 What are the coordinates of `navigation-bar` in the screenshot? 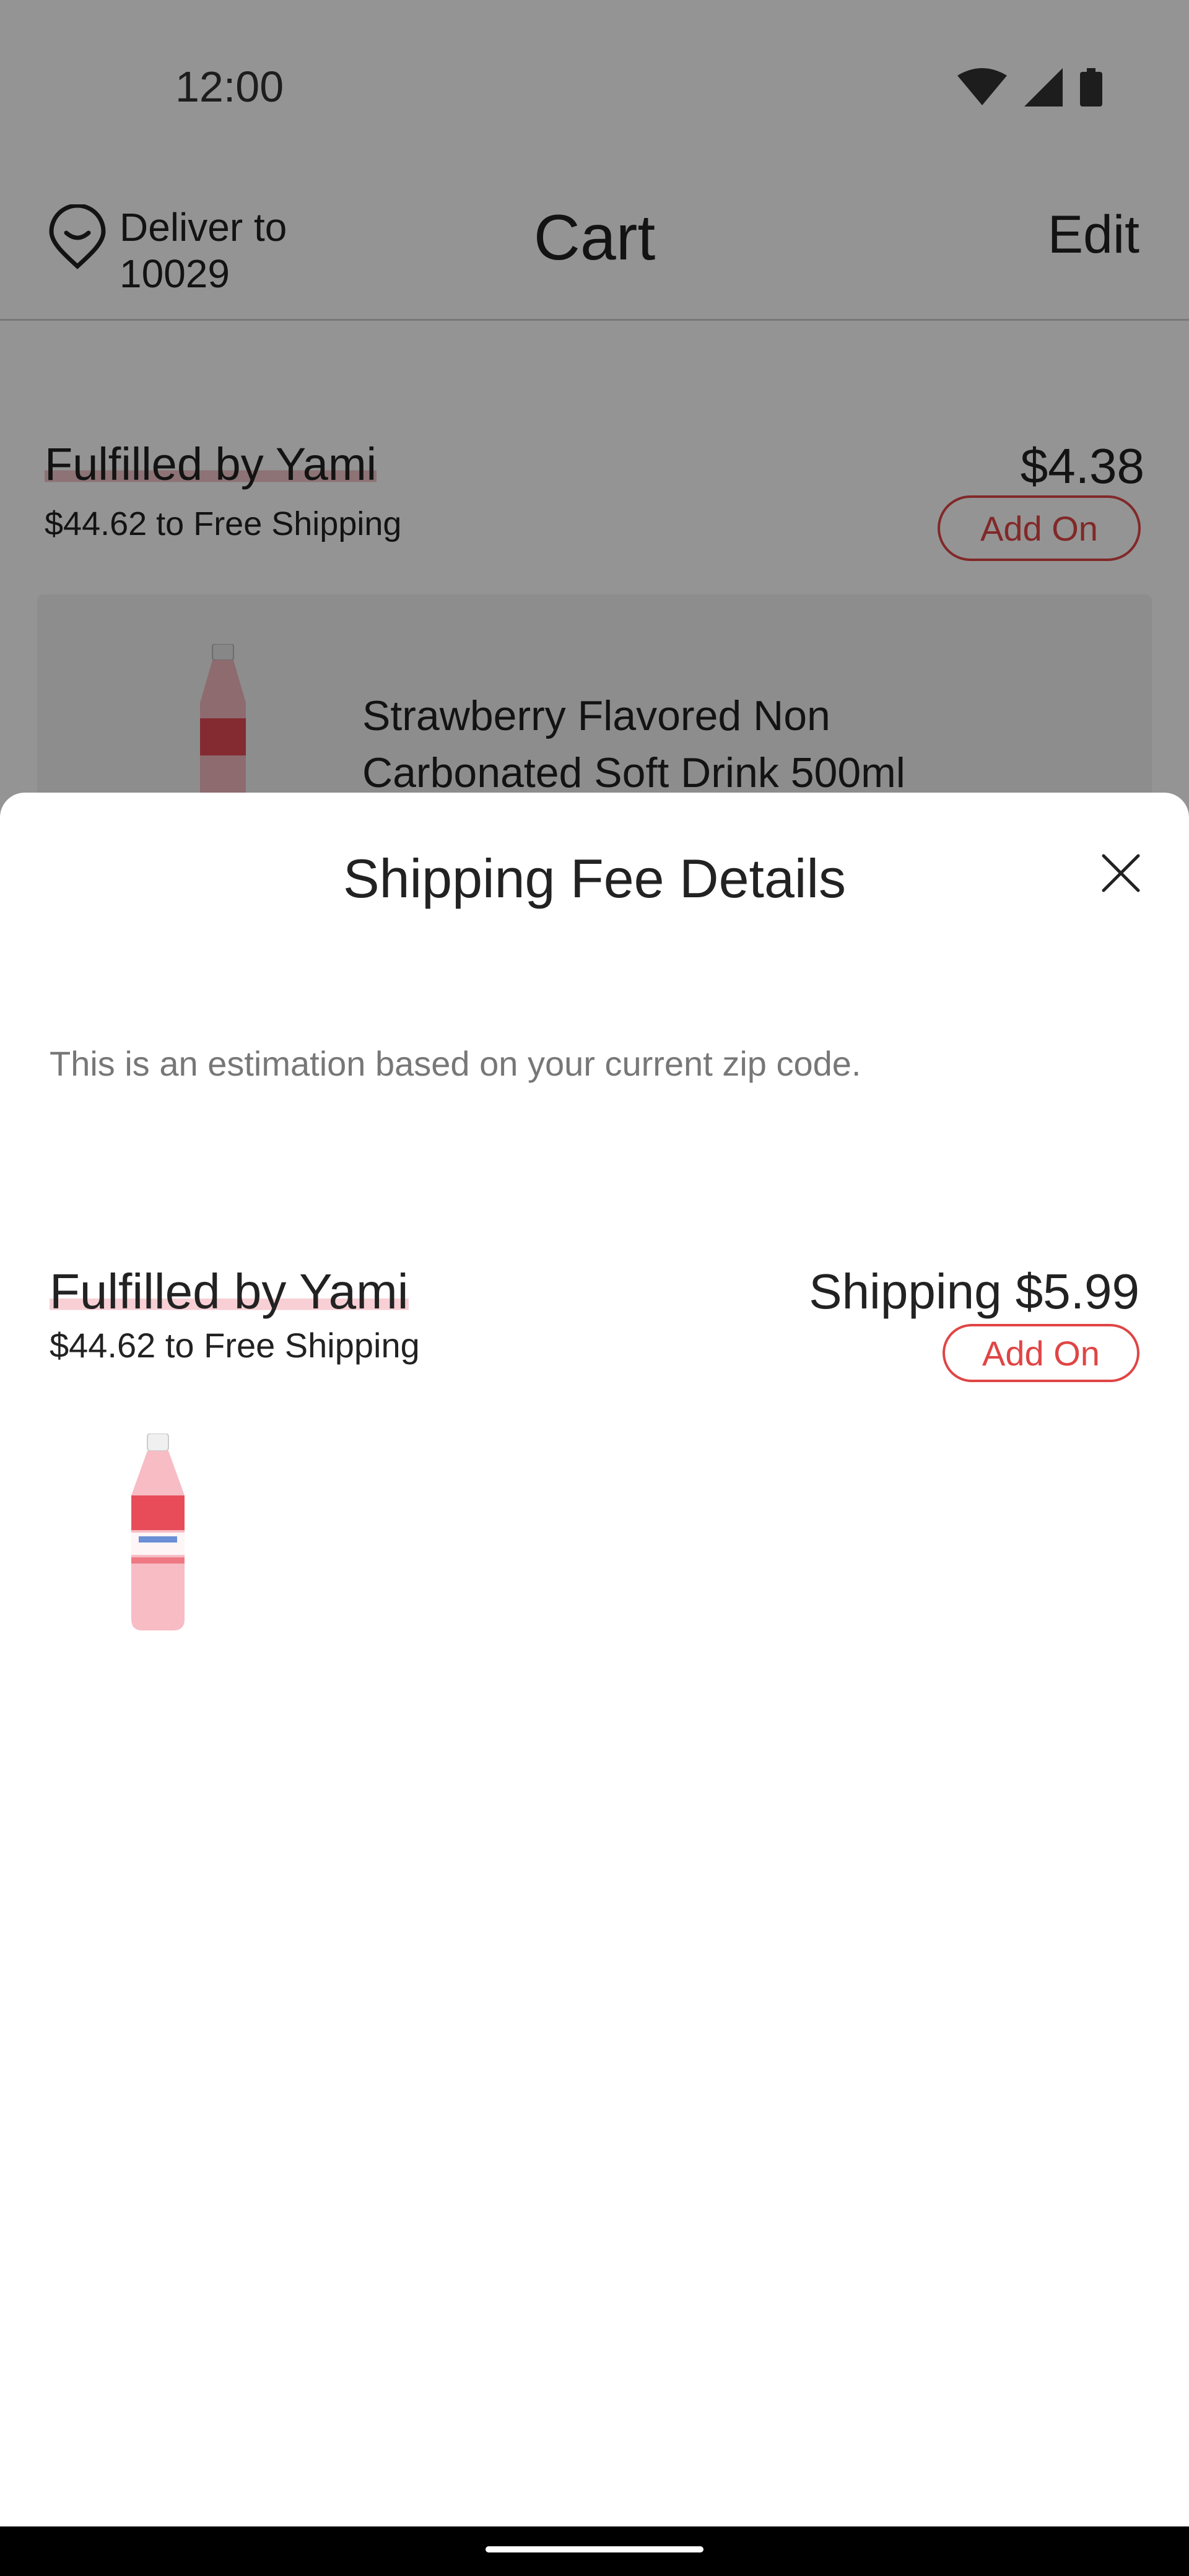 It's located at (594, 2551).